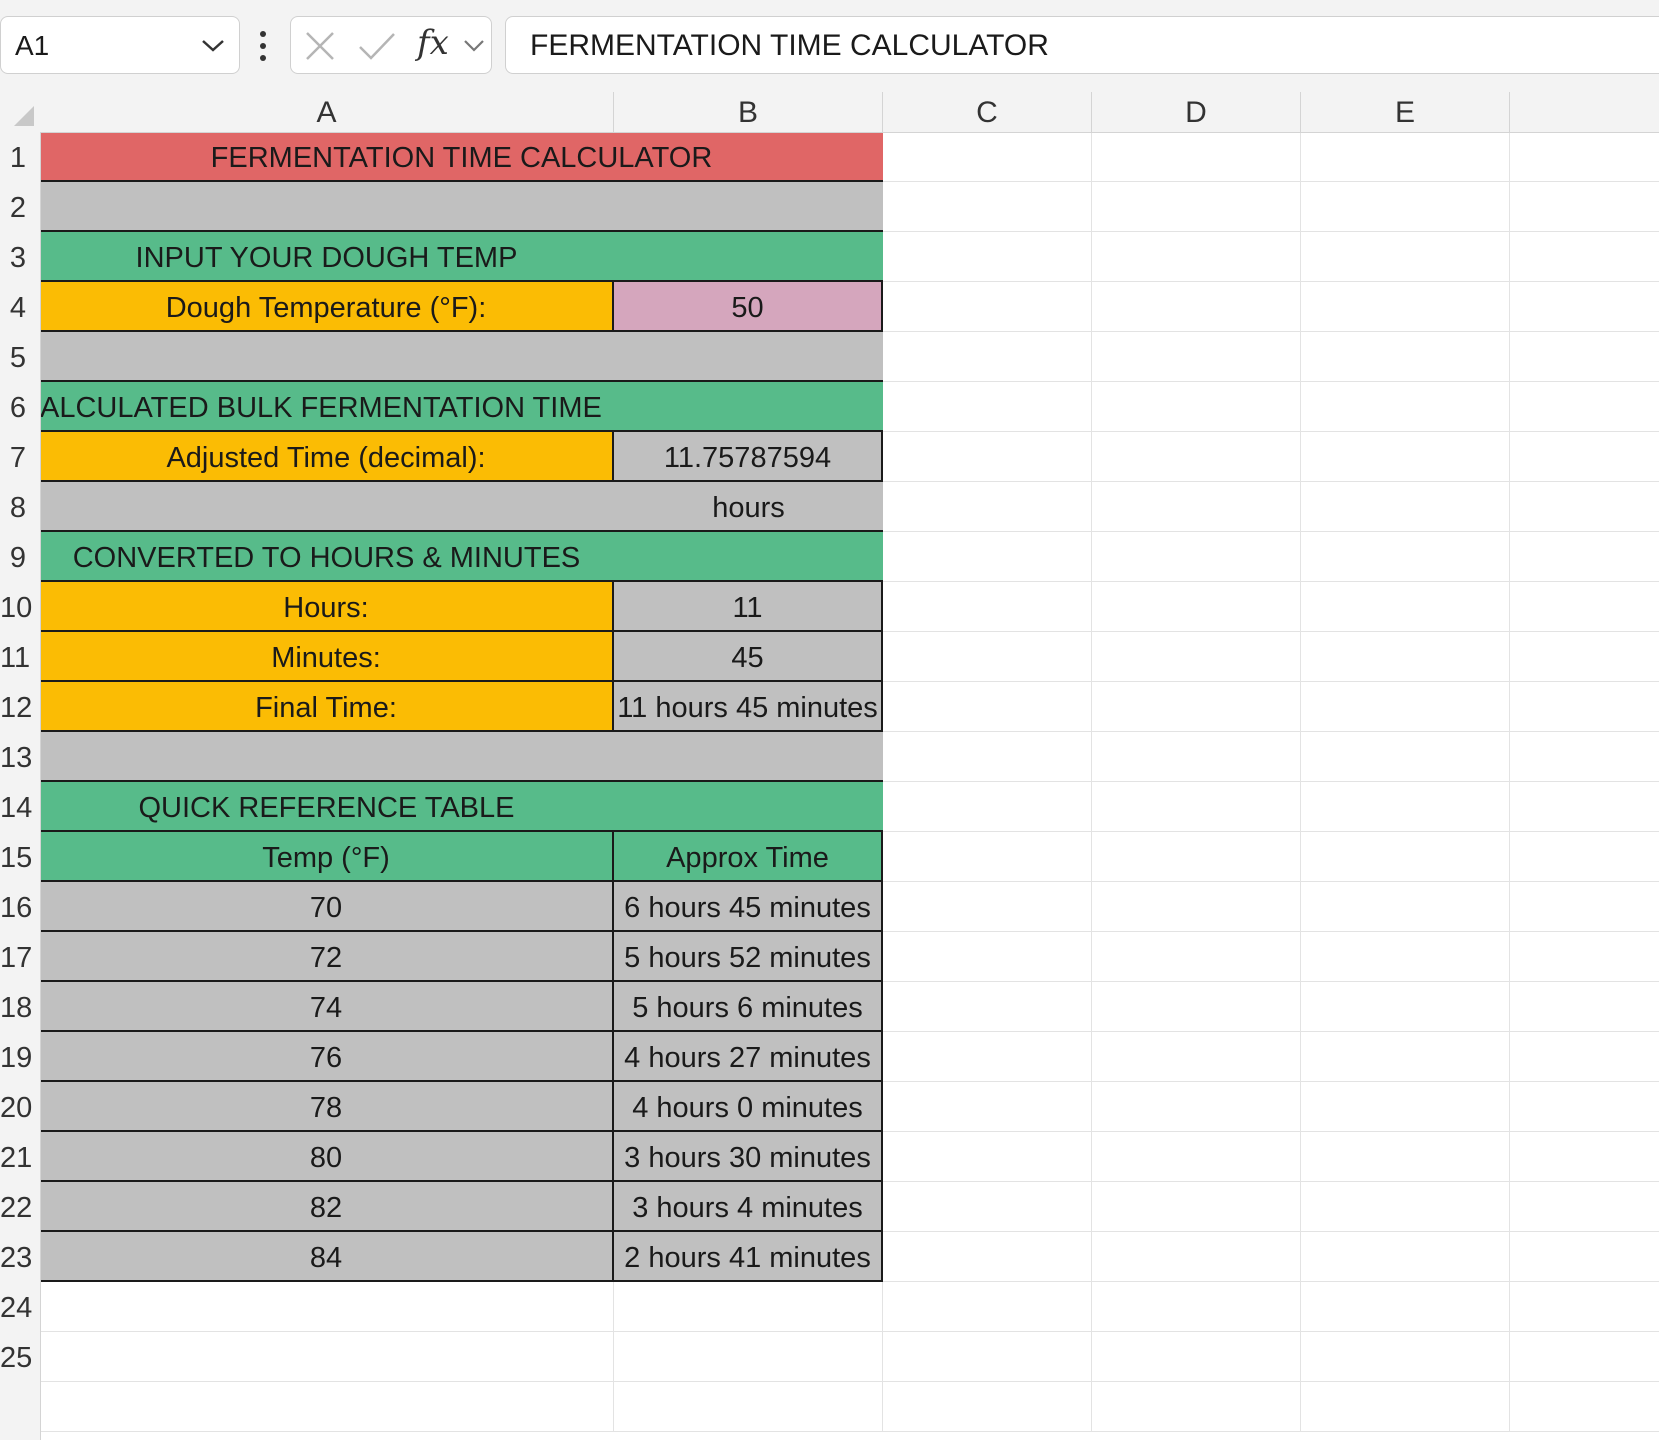 This screenshot has width=1659, height=1440. I want to click on ref-temp-cell: 72, so click(327, 957).